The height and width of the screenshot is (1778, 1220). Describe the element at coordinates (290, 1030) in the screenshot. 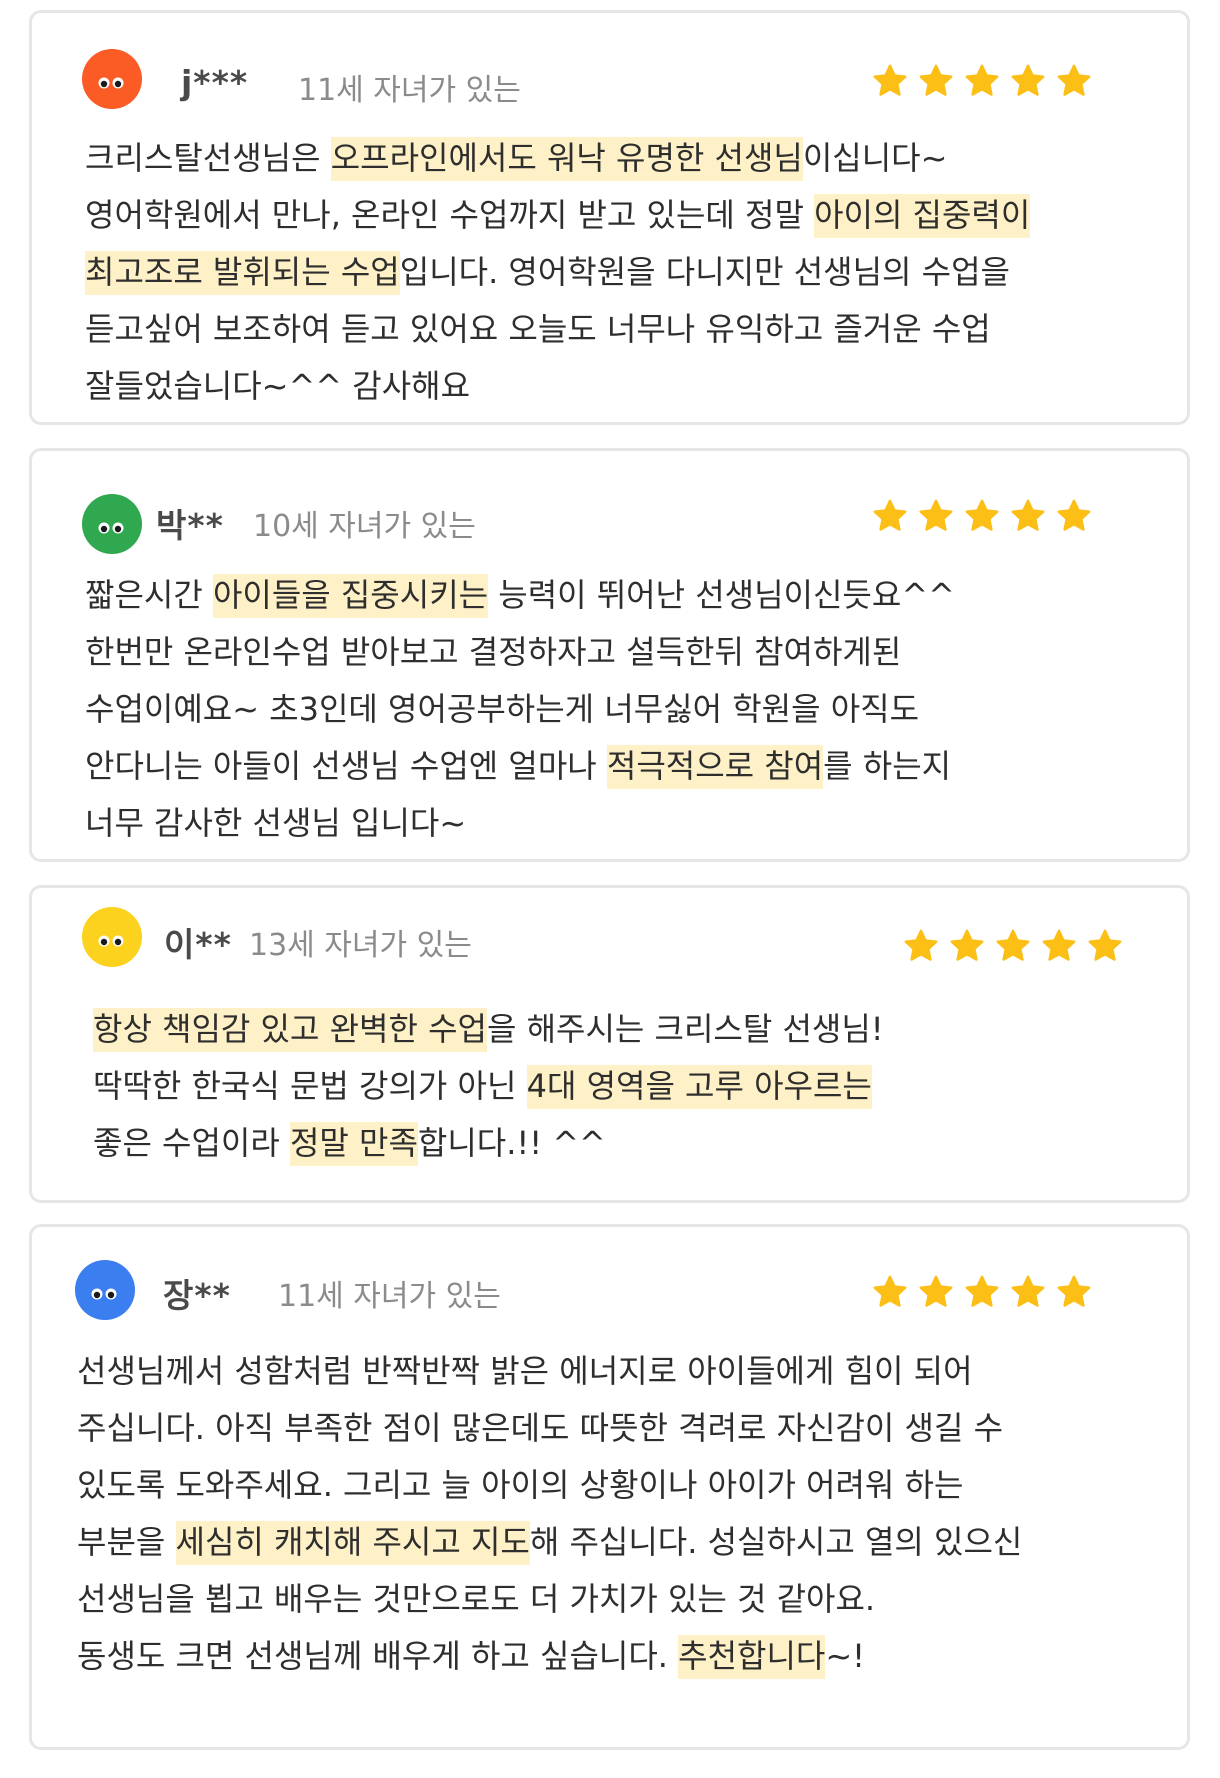

I see `highlighted-text: 항상 책임감 있고 완벽한 수업` at that location.